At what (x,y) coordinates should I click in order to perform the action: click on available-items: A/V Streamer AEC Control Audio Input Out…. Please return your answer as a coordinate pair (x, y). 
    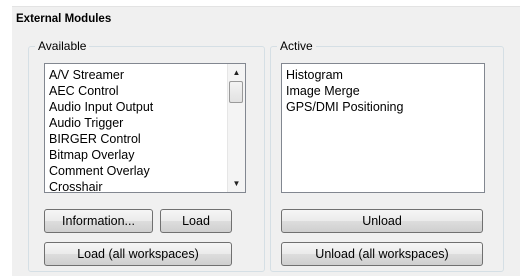
    Looking at the image, I should click on (101, 129).